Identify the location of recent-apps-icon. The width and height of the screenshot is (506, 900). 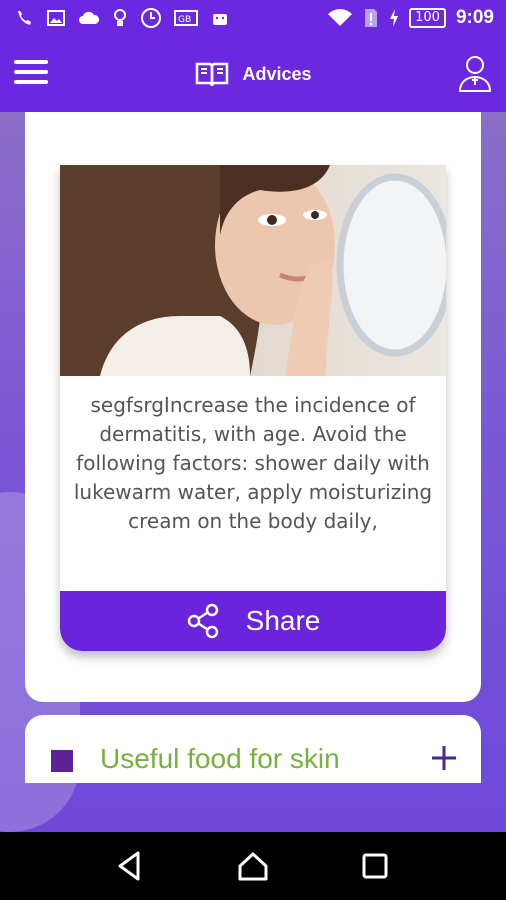
(375, 866).